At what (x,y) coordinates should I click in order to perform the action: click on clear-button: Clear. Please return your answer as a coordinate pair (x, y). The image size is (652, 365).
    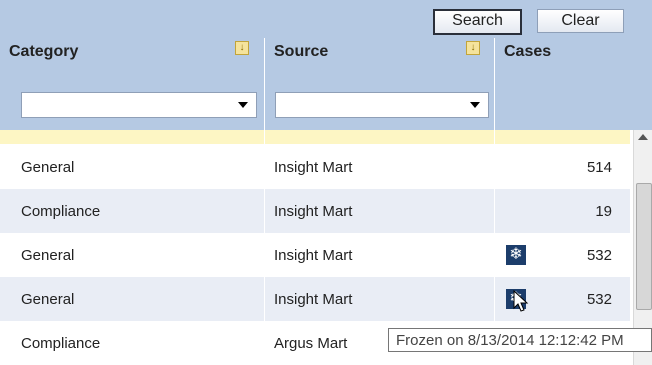
    Looking at the image, I should click on (580, 21).